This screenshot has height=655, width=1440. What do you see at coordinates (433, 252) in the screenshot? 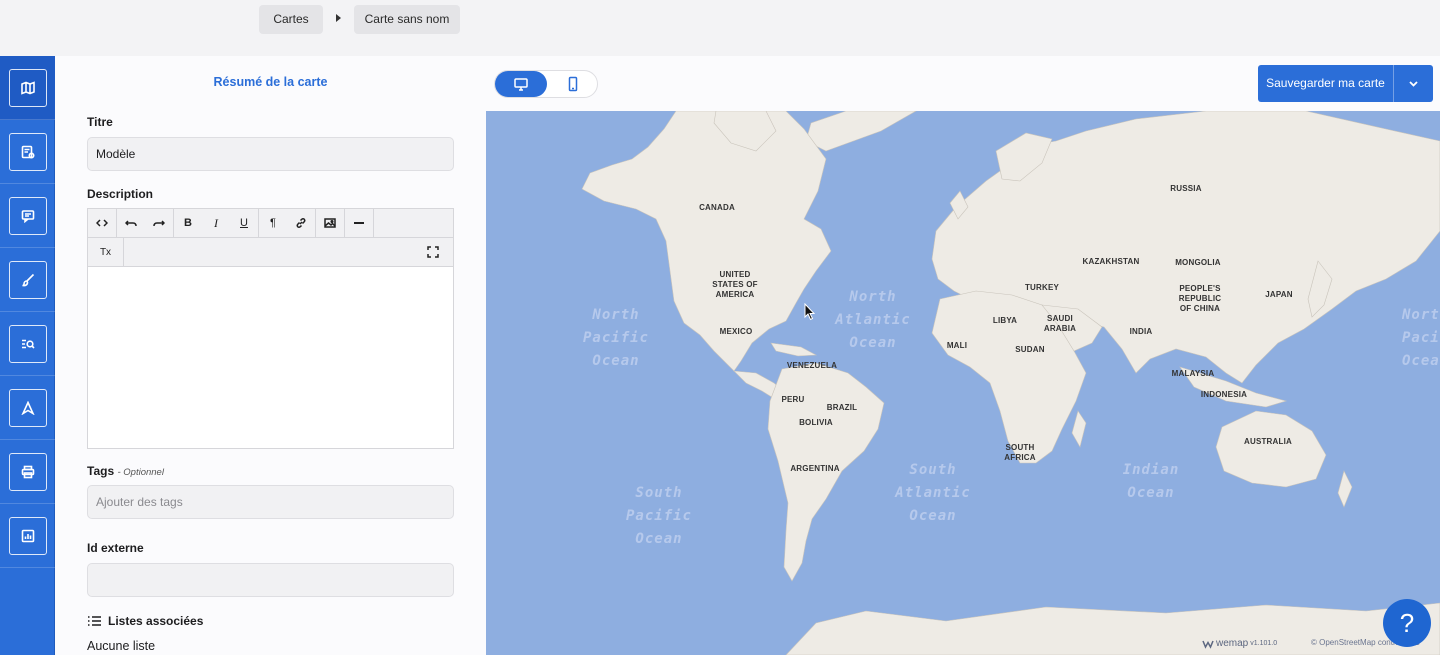
I see `fullscreen-icon` at bounding box center [433, 252].